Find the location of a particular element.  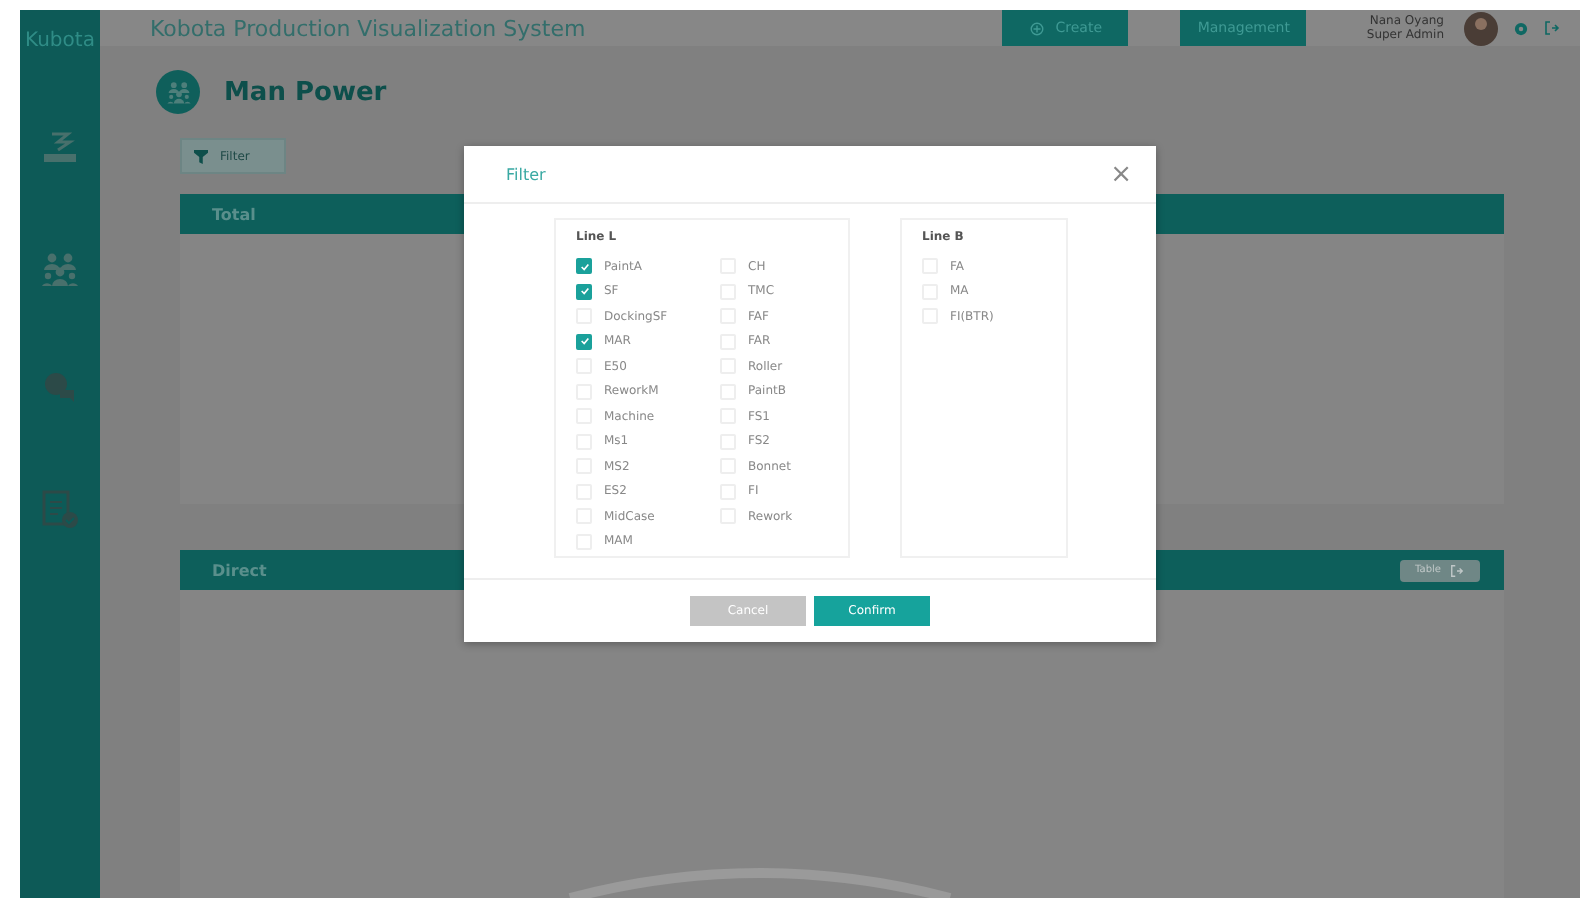

dialog-title: Filter is located at coordinates (526, 174).